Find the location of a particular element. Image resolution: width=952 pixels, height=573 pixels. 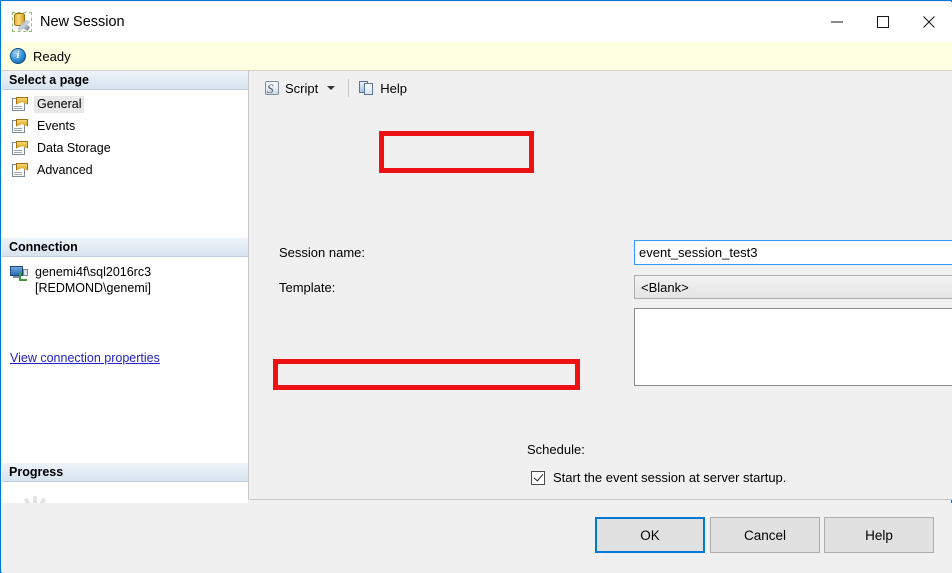

maximize-icon is located at coordinates (883, 22).